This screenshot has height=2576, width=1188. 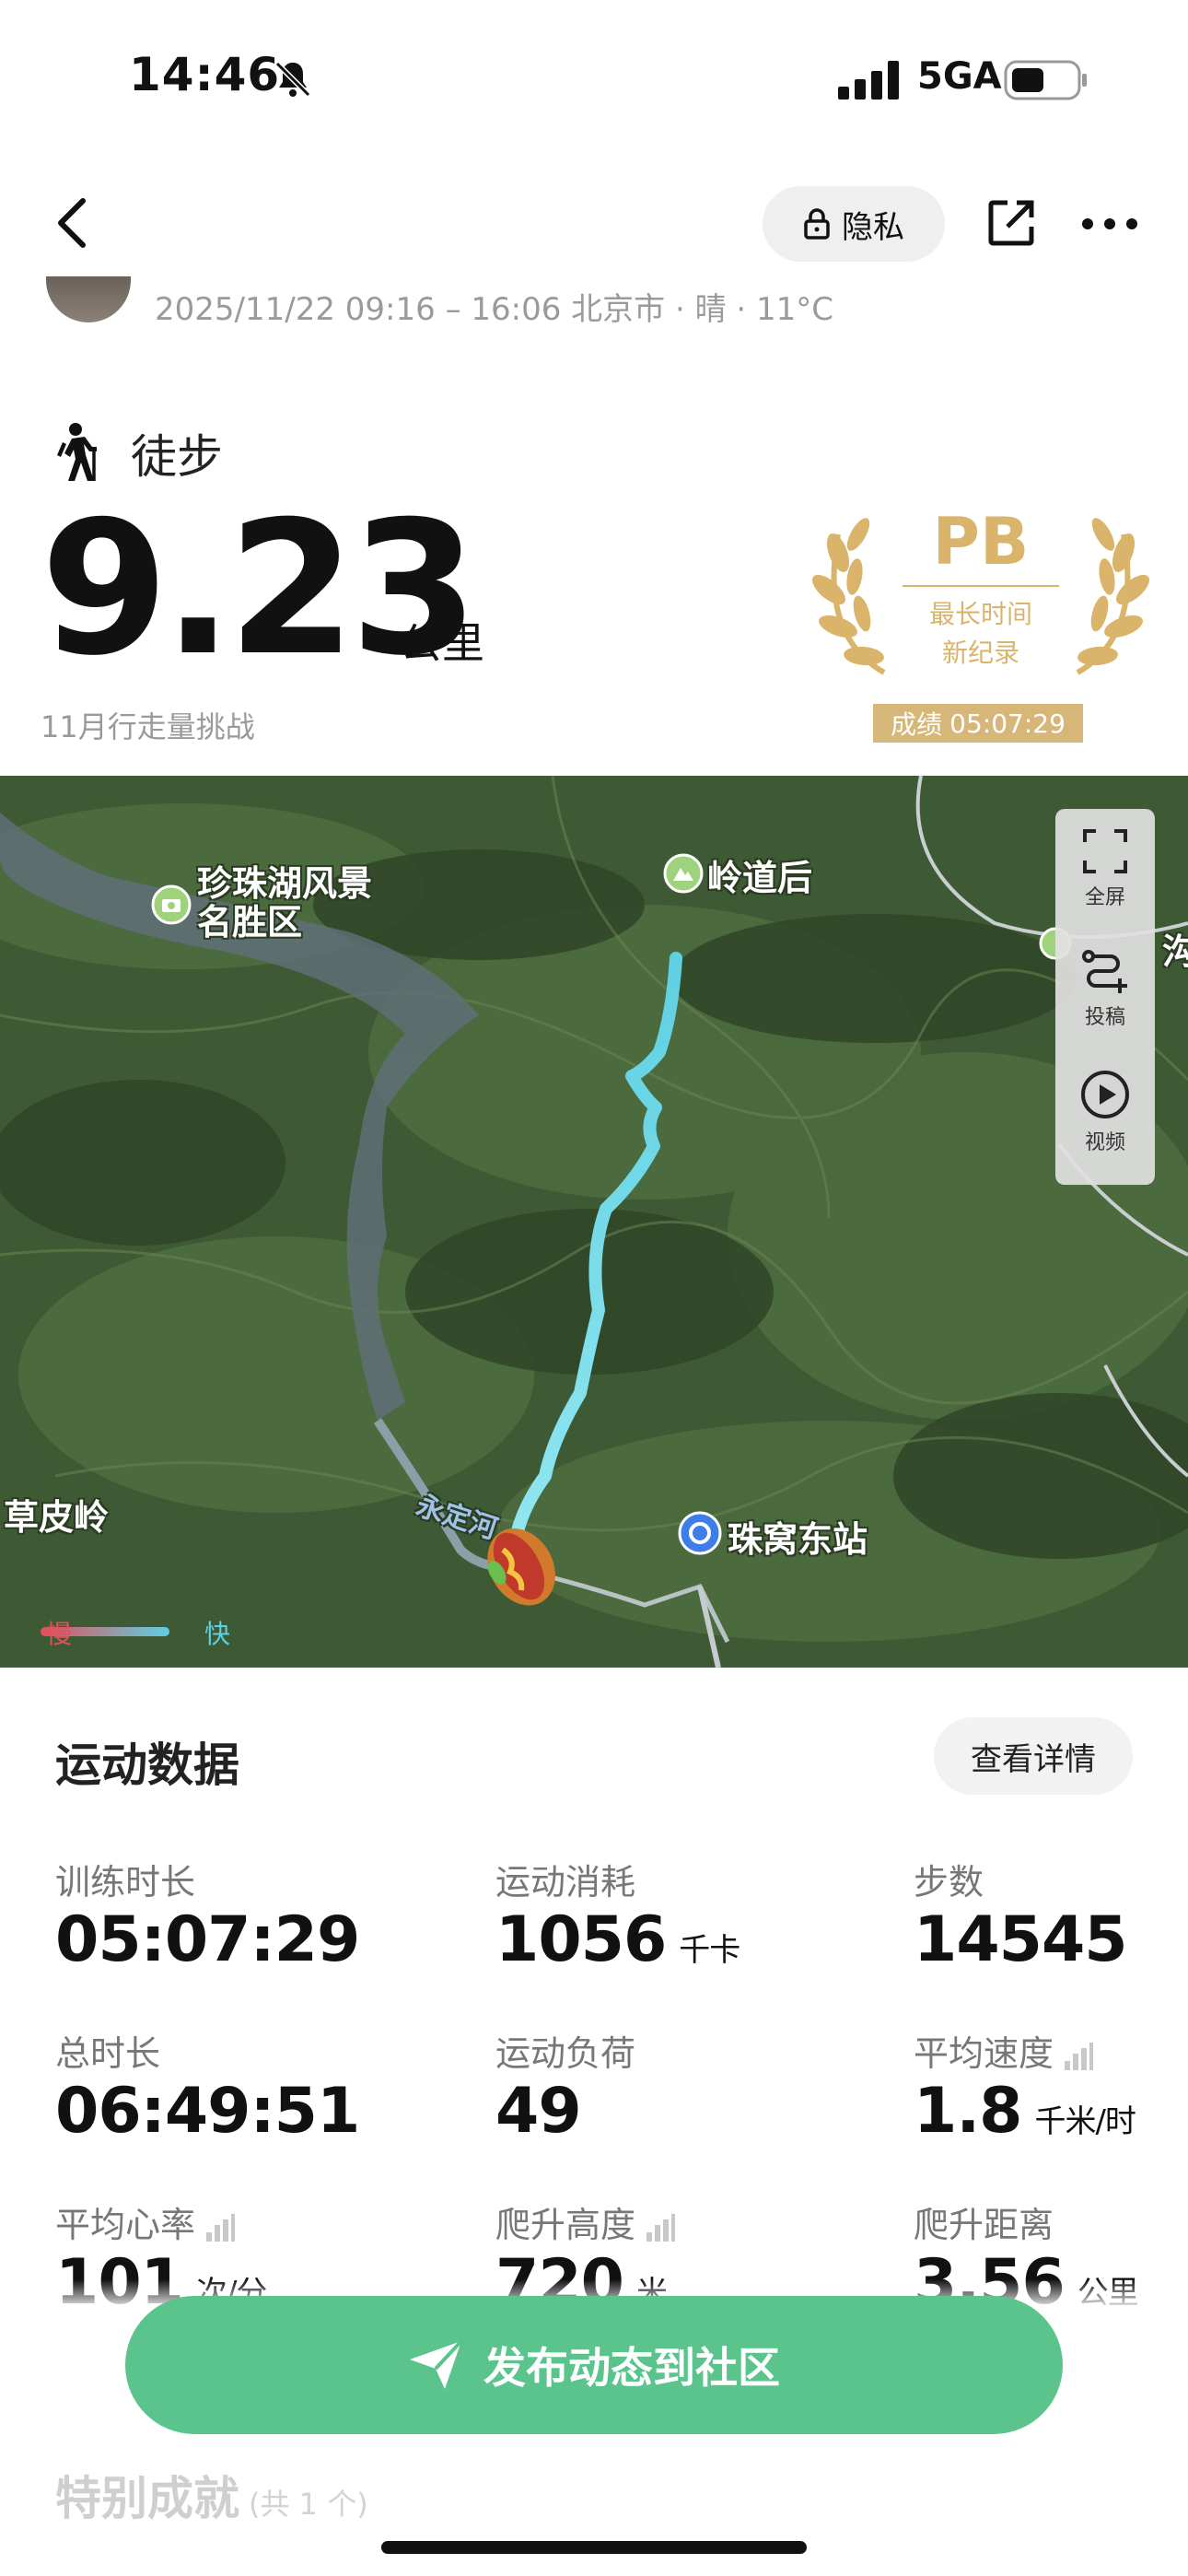 I want to click on publish-label: 发布动态到社区, so click(x=631, y=2368).